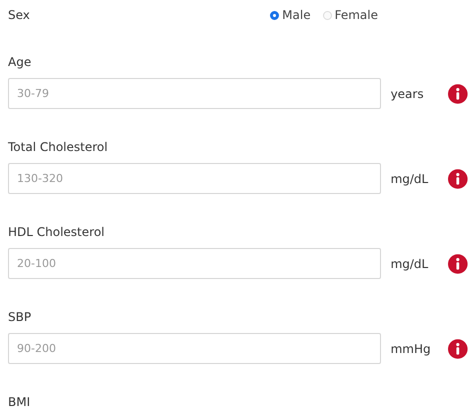  What do you see at coordinates (407, 93) in the screenshot?
I see `unit-label: years` at bounding box center [407, 93].